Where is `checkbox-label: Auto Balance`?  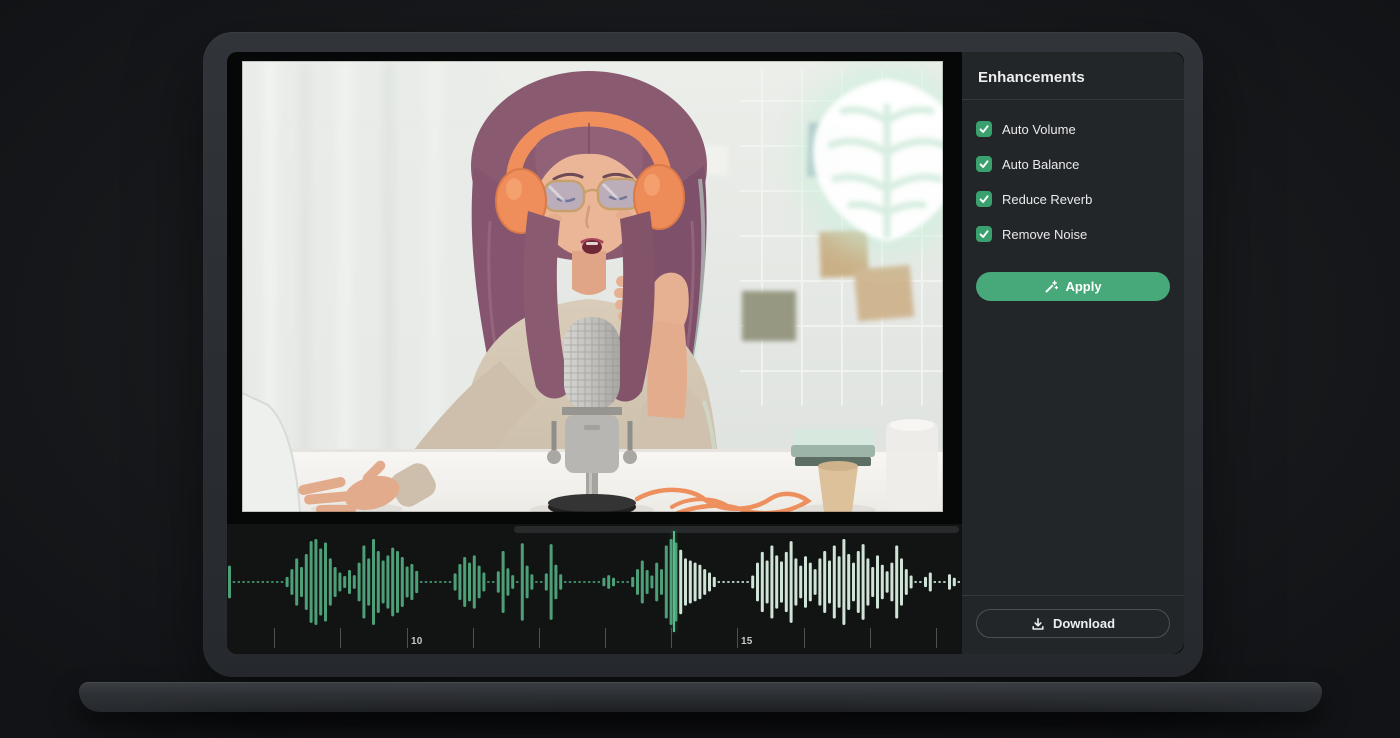
checkbox-label: Auto Balance is located at coordinates (1041, 164).